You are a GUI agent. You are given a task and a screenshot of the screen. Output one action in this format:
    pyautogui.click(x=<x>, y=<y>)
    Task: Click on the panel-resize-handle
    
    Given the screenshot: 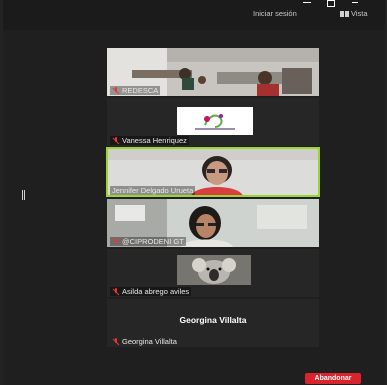 What is the action you would take?
    pyautogui.click(x=24, y=195)
    